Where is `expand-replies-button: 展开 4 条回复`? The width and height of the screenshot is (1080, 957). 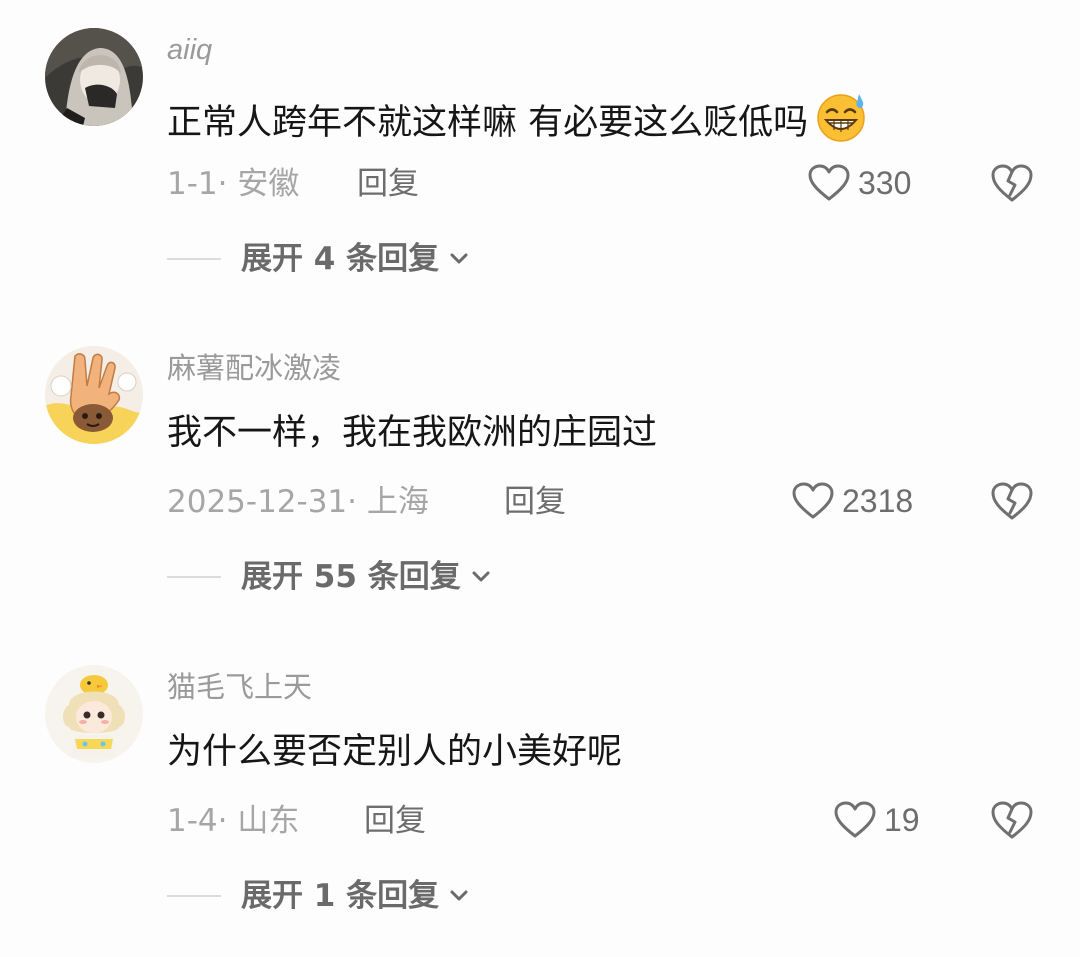
expand-replies-button: 展开 4 条回复 is located at coordinates (318, 259).